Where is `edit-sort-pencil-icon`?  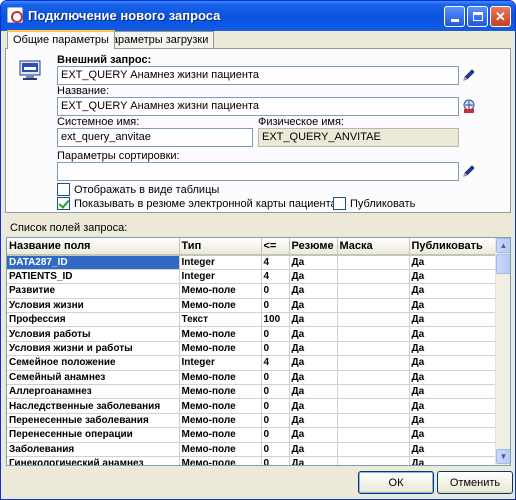
edit-sort-pencil-icon is located at coordinates (469, 171).